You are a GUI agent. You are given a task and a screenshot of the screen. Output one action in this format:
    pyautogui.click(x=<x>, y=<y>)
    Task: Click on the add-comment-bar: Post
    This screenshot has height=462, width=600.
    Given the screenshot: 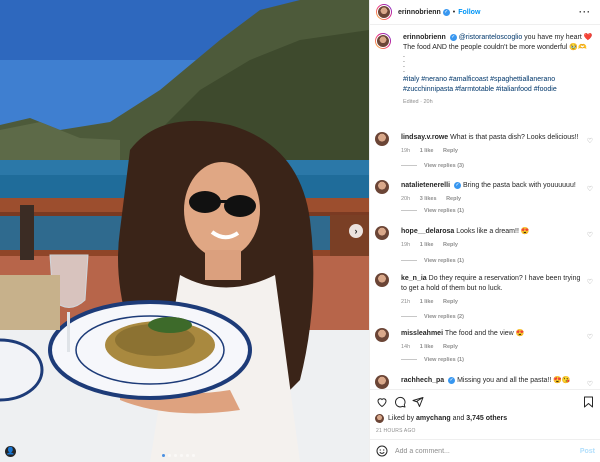 What is the action you would take?
    pyautogui.click(x=485, y=450)
    